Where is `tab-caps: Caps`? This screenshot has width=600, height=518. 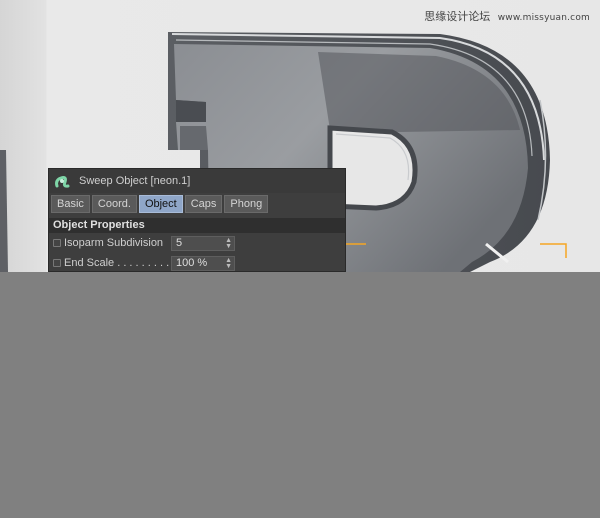
tab-caps: Caps is located at coordinates (203, 204).